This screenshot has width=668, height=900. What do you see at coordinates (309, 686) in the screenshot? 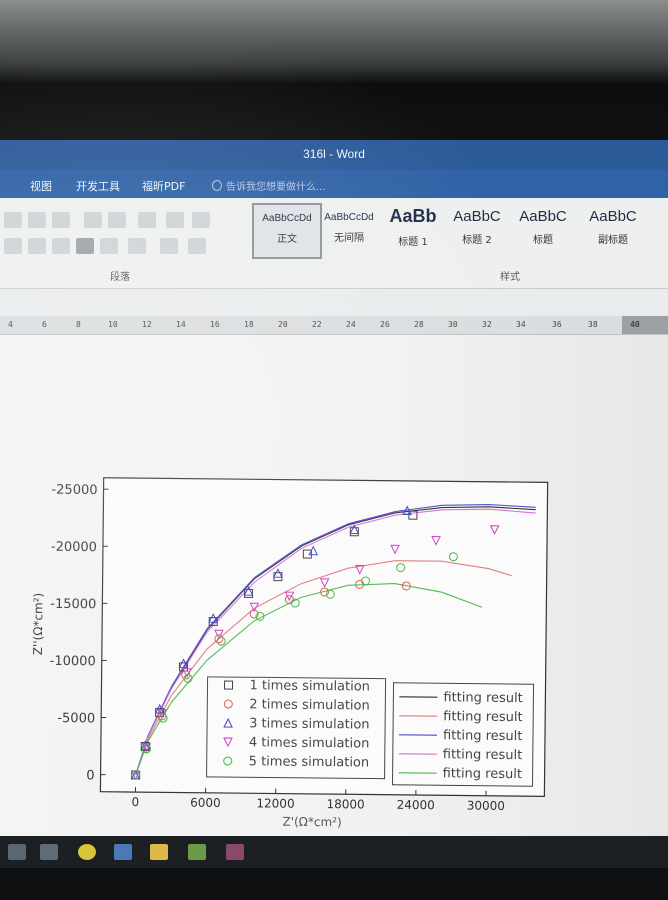
I see `legend-label: 1 times simulation` at bounding box center [309, 686].